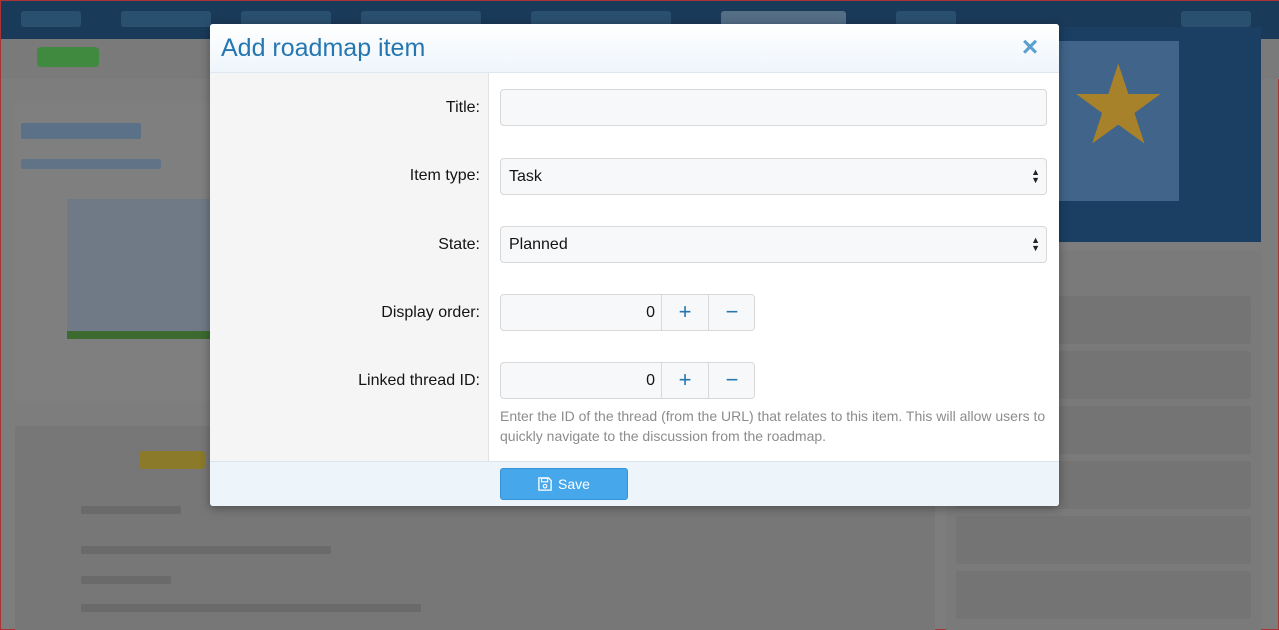 The image size is (1279, 630). Describe the element at coordinates (444, 175) in the screenshot. I see `item-type-label: Item type:` at that location.